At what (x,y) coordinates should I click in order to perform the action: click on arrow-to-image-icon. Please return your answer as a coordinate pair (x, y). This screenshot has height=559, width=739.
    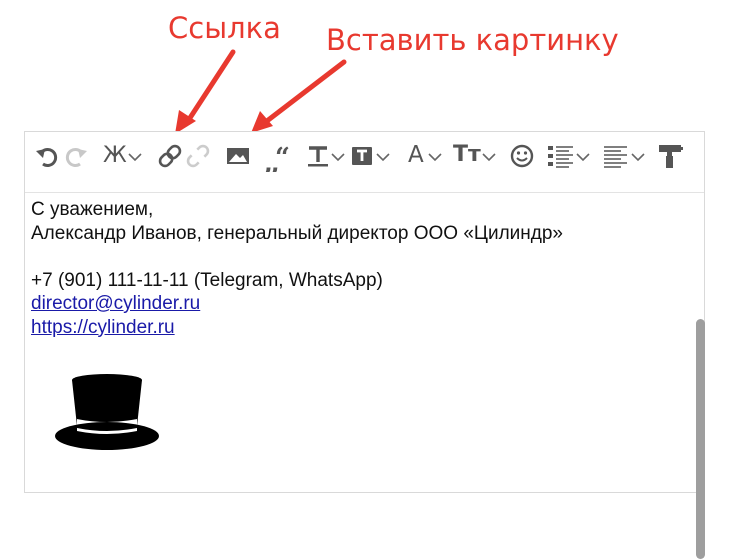
    Looking at the image, I should click on (299, 96).